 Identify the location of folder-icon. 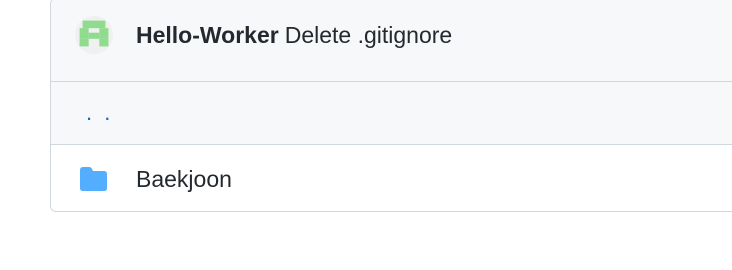
(93, 179).